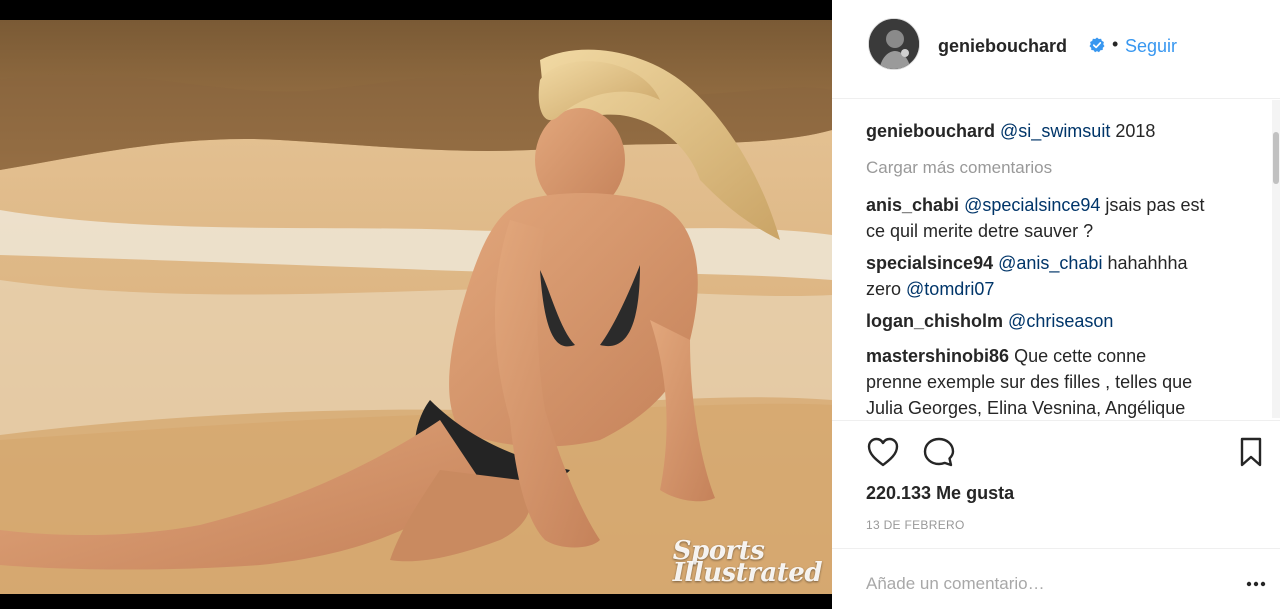  Describe the element at coordinates (747, 573) in the screenshot. I see `watermark-line-2: Illustrated` at that location.